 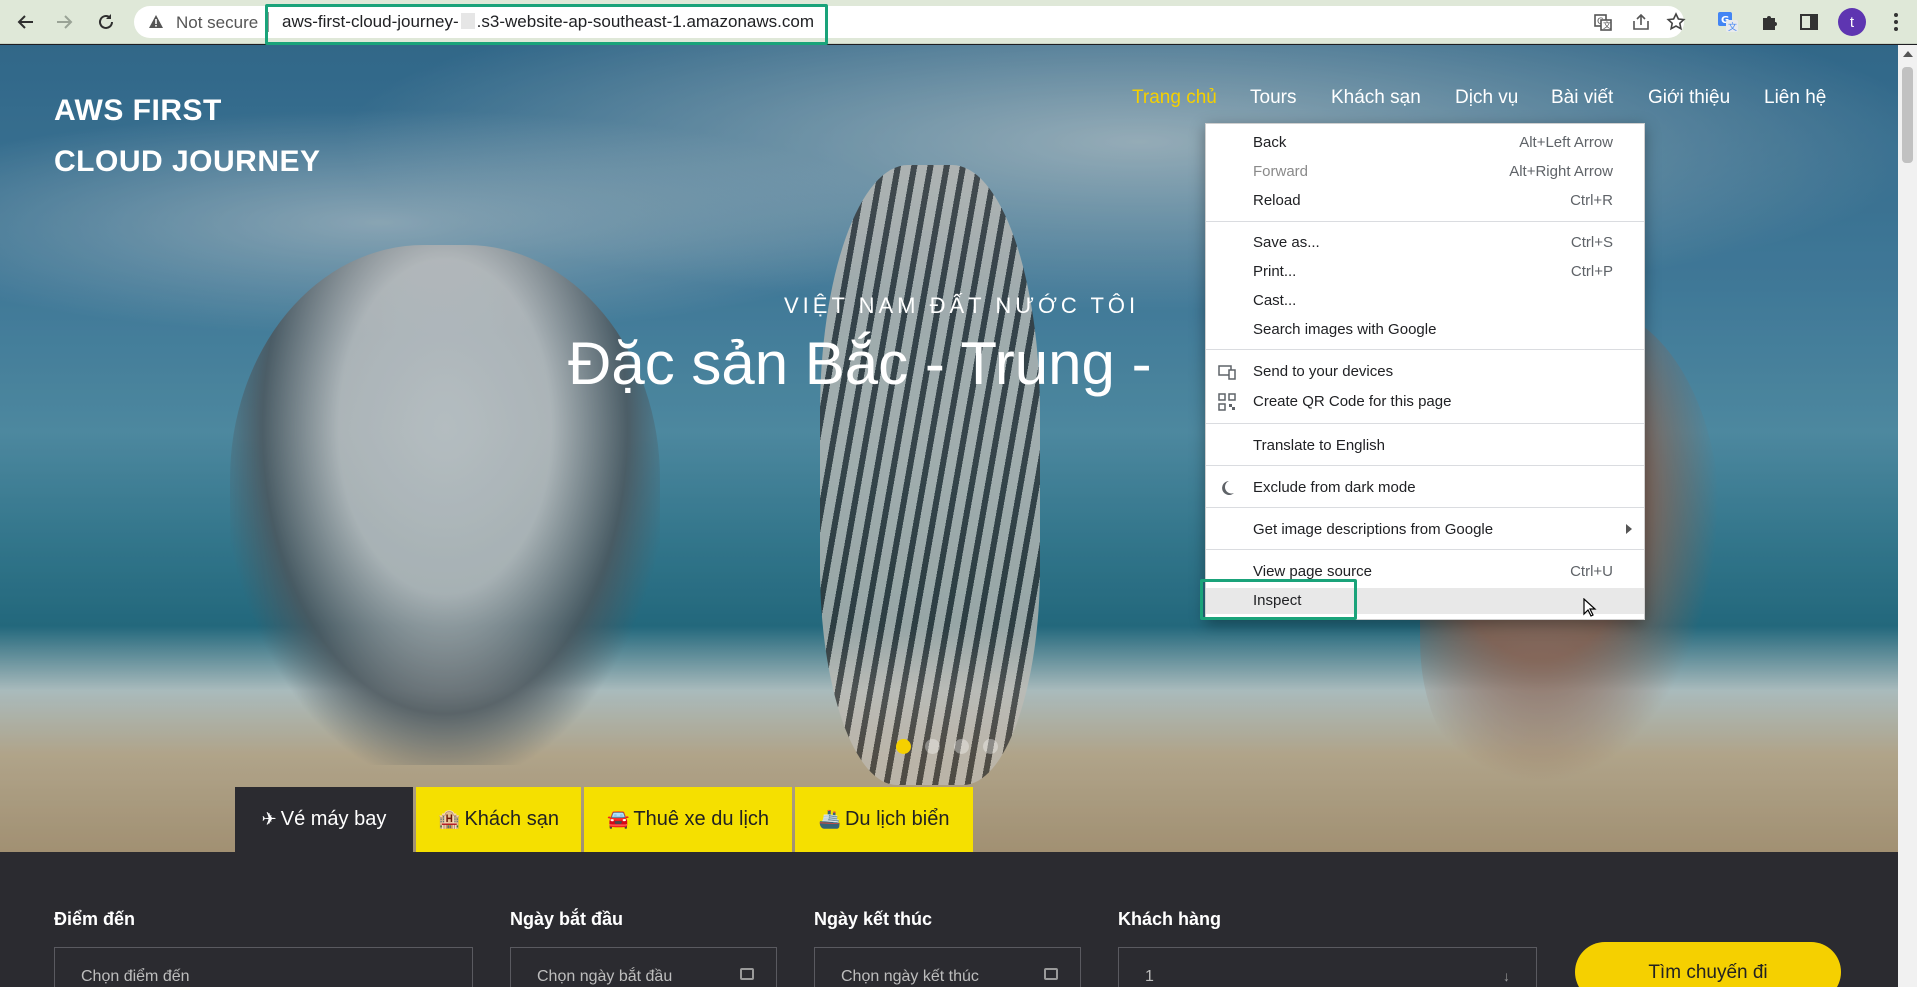 What do you see at coordinates (1270, 142) in the screenshot?
I see `menu-item-label: Back` at bounding box center [1270, 142].